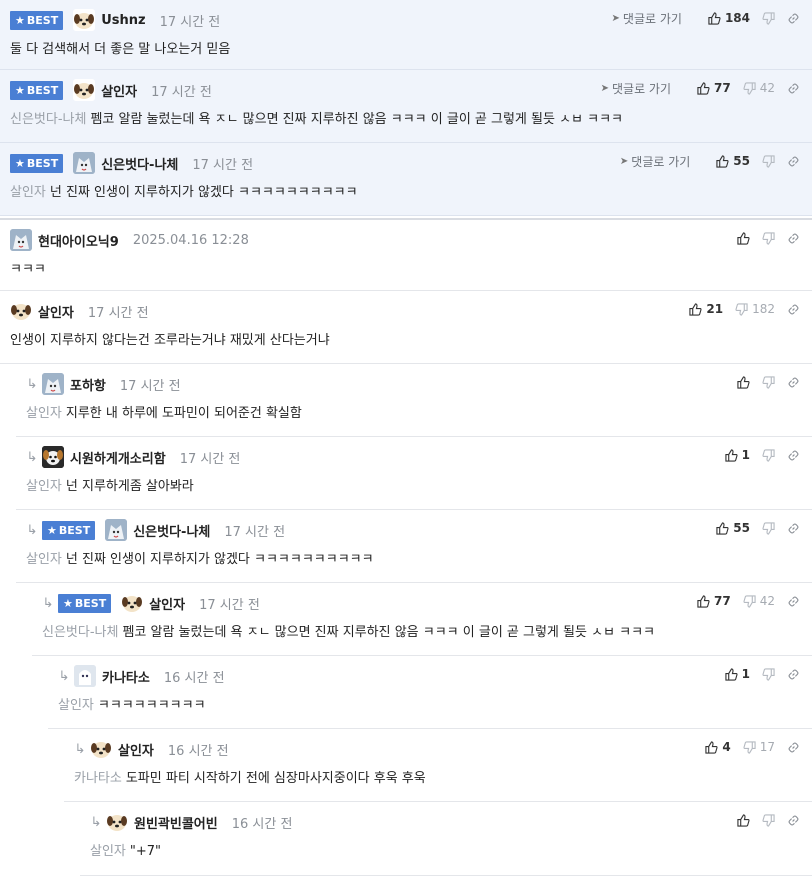 The image size is (812, 876). Describe the element at coordinates (726, 747) in the screenshot. I see `upvote-count: 4` at that location.